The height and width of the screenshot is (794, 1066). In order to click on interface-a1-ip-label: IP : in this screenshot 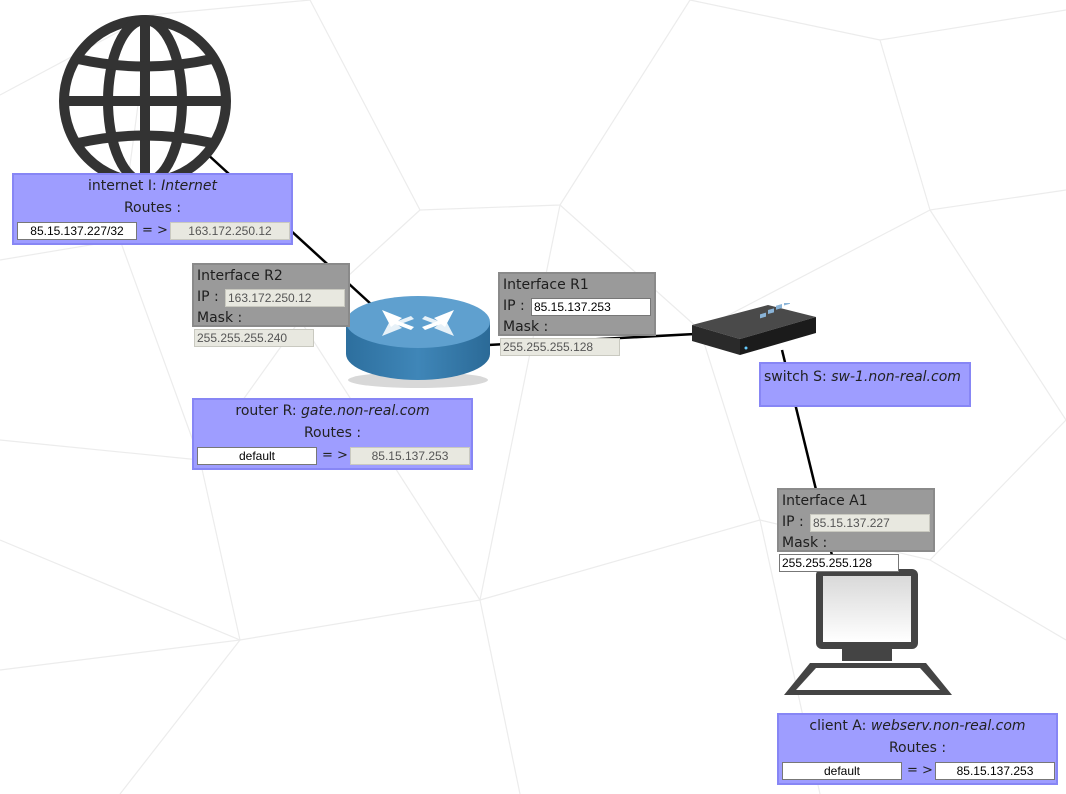, I will do `click(793, 522)`.